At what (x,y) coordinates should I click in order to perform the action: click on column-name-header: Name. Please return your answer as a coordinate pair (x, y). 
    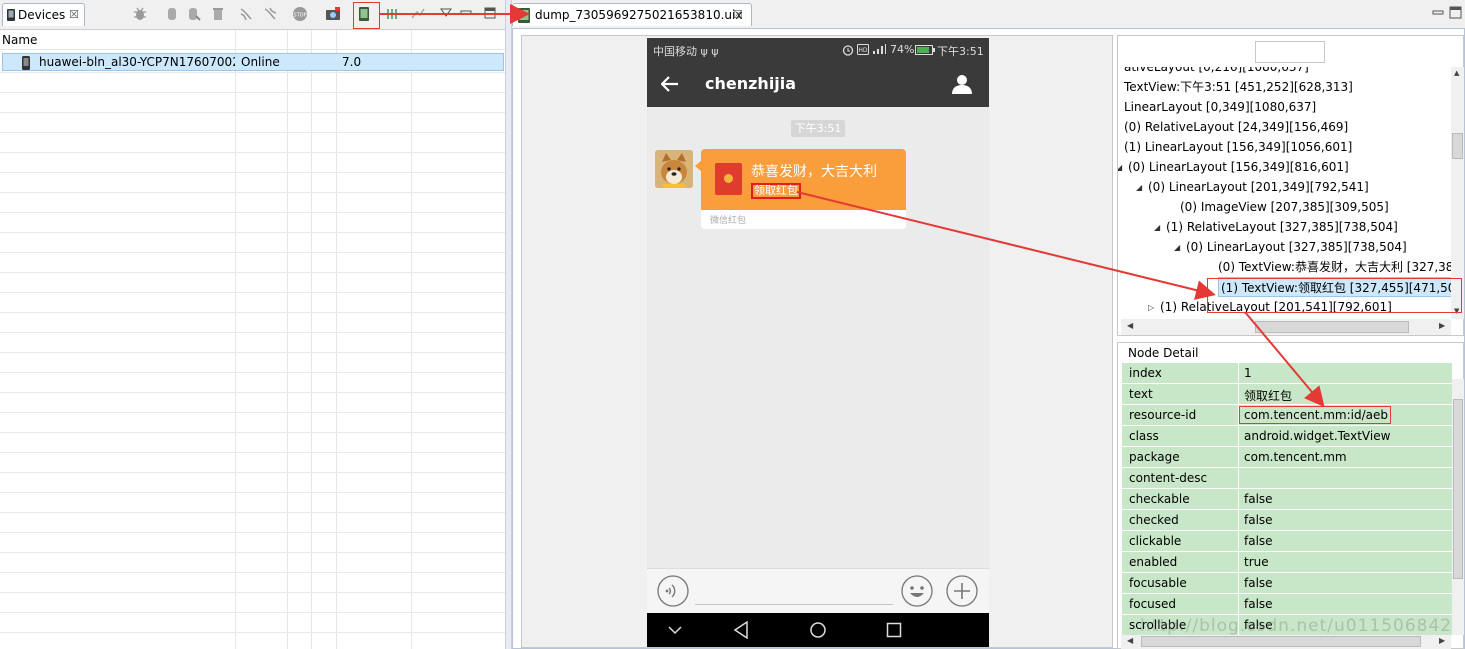
    Looking at the image, I should click on (19, 40).